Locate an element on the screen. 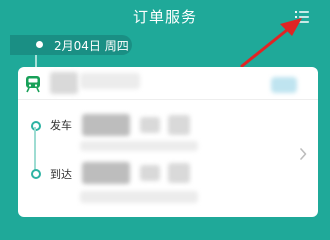 The image size is (330, 240). chevron-right-icon is located at coordinates (303, 154).